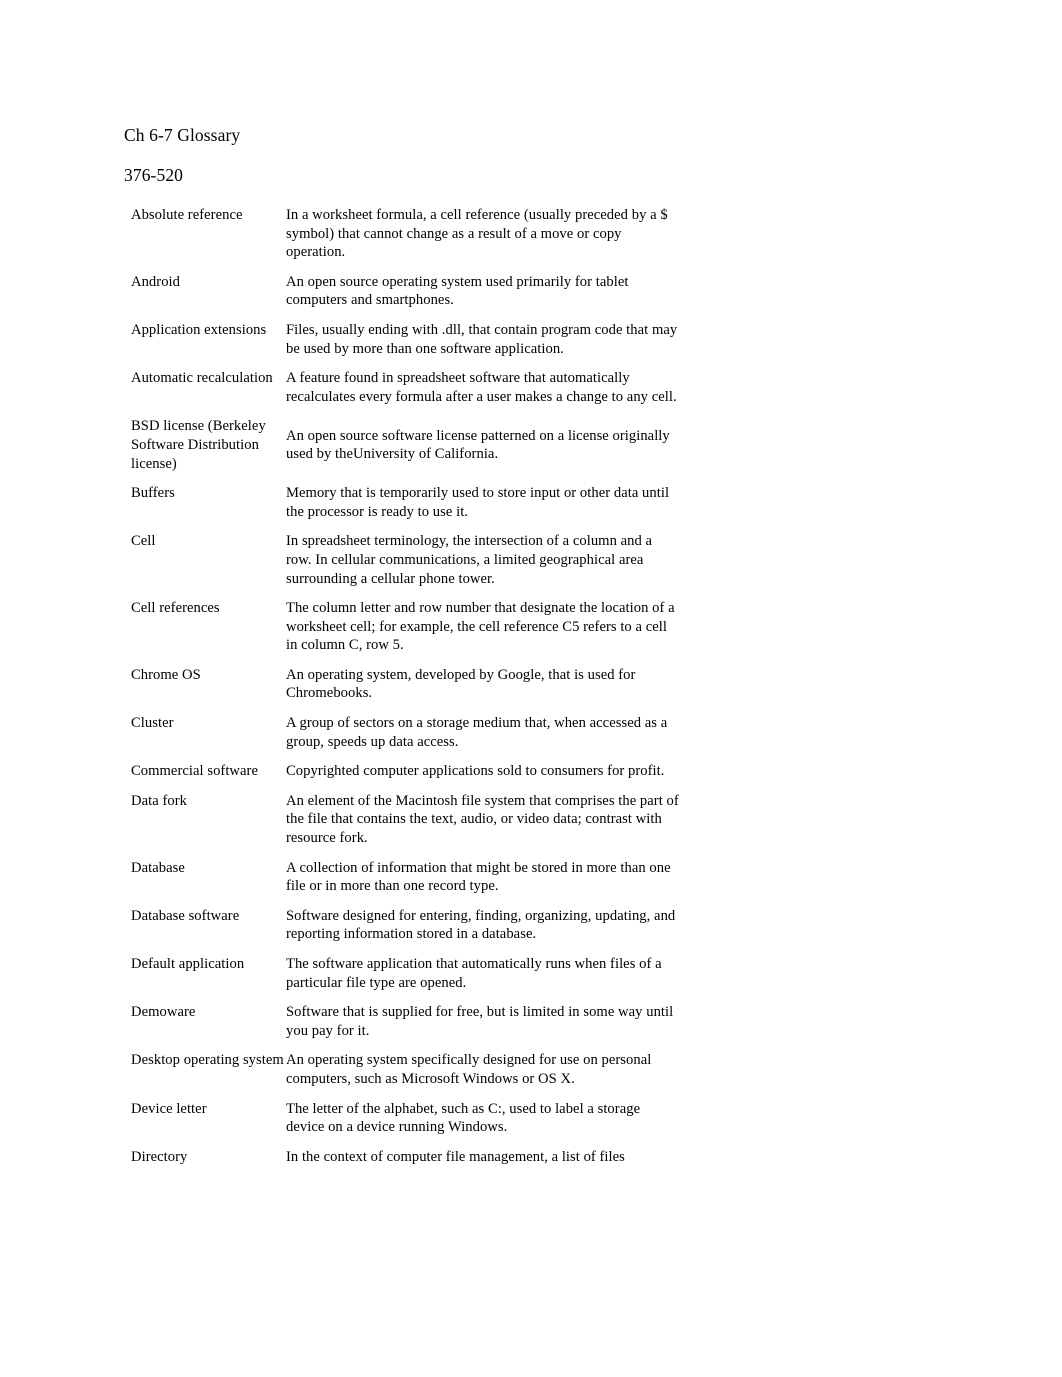 The width and height of the screenshot is (1062, 1377). I want to click on glossary-term-cell: Buffers, so click(208, 502).